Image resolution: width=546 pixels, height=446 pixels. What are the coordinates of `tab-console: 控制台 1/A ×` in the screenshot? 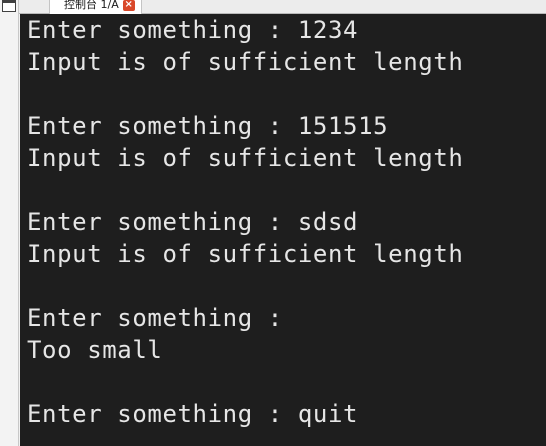 It's located at (95, 7).